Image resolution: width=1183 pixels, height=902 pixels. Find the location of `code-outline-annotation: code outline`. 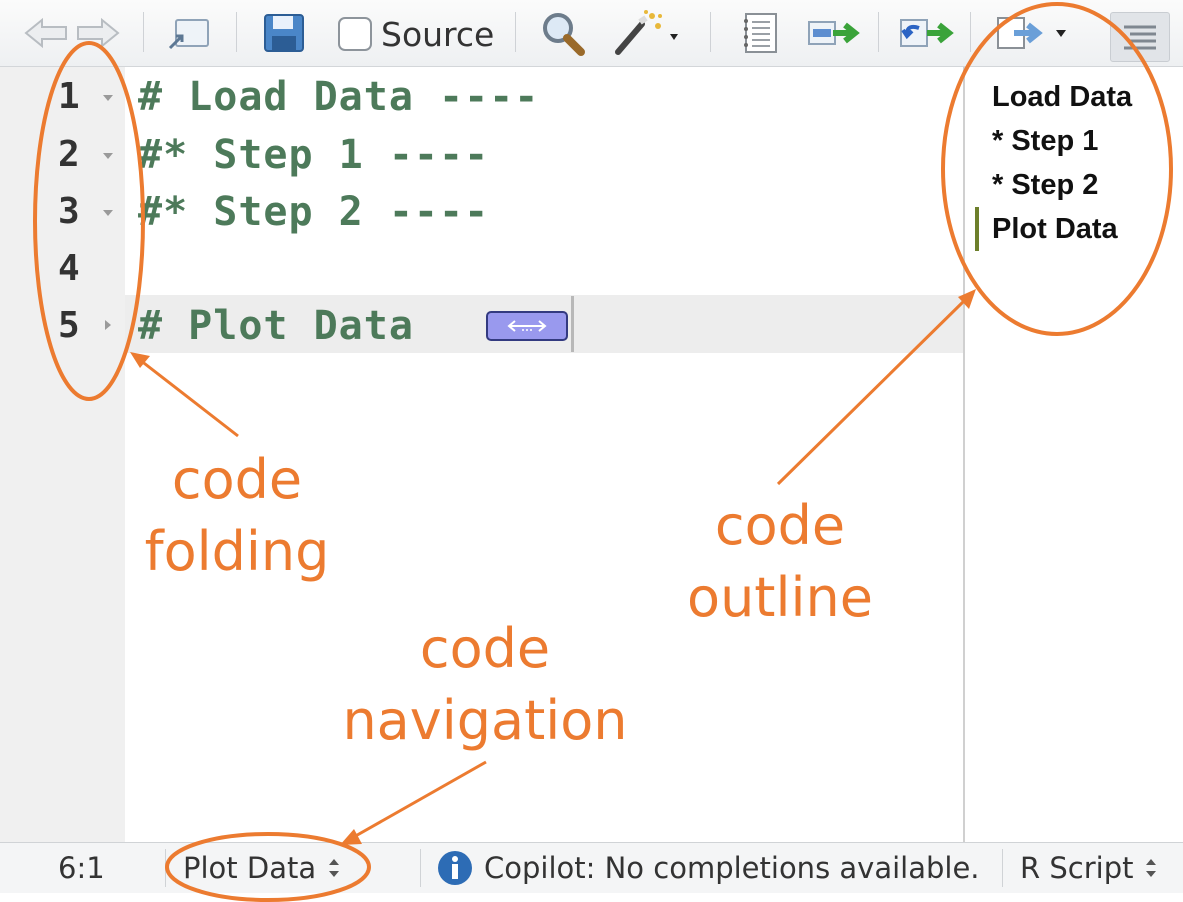

code-outline-annotation: code outline is located at coordinates (780, 561).